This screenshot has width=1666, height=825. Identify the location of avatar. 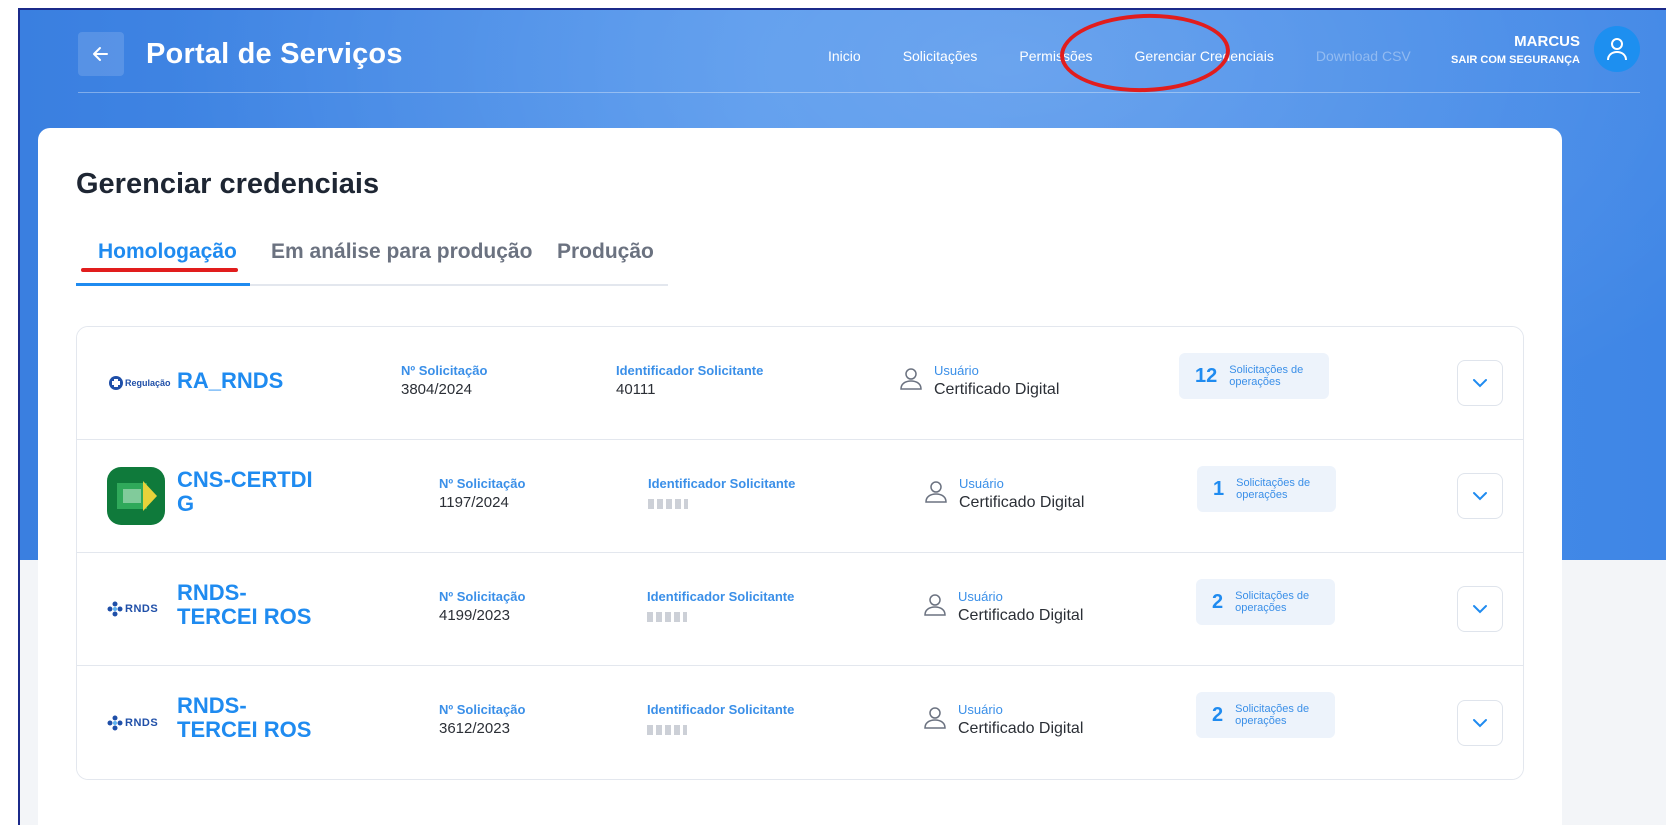
(1617, 49).